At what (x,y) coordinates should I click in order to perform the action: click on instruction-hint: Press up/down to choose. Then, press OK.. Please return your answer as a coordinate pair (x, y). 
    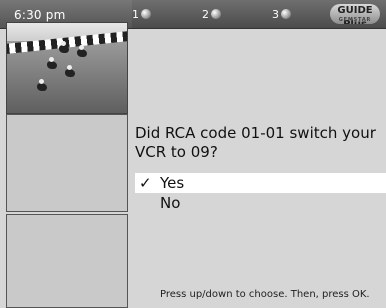
    Looking at the image, I should click on (265, 294).